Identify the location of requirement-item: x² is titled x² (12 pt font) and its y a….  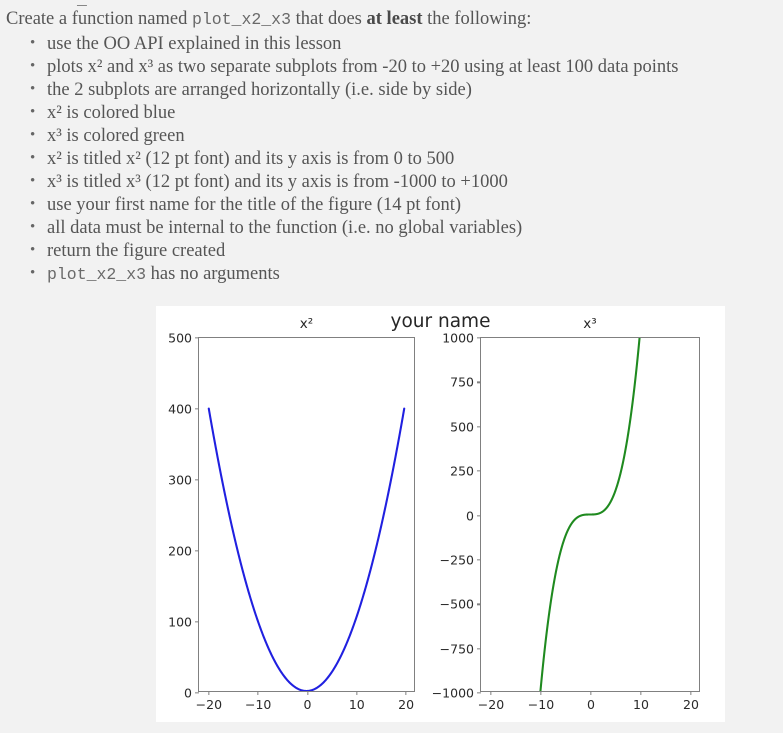
(406, 159).